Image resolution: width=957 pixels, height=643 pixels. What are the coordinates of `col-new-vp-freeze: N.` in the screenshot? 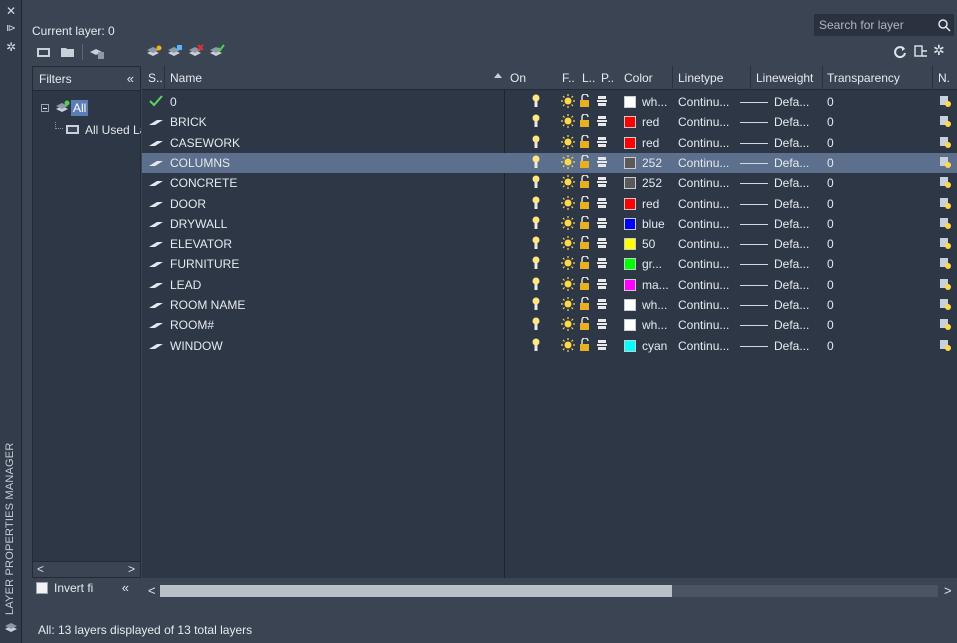 It's located at (944, 78).